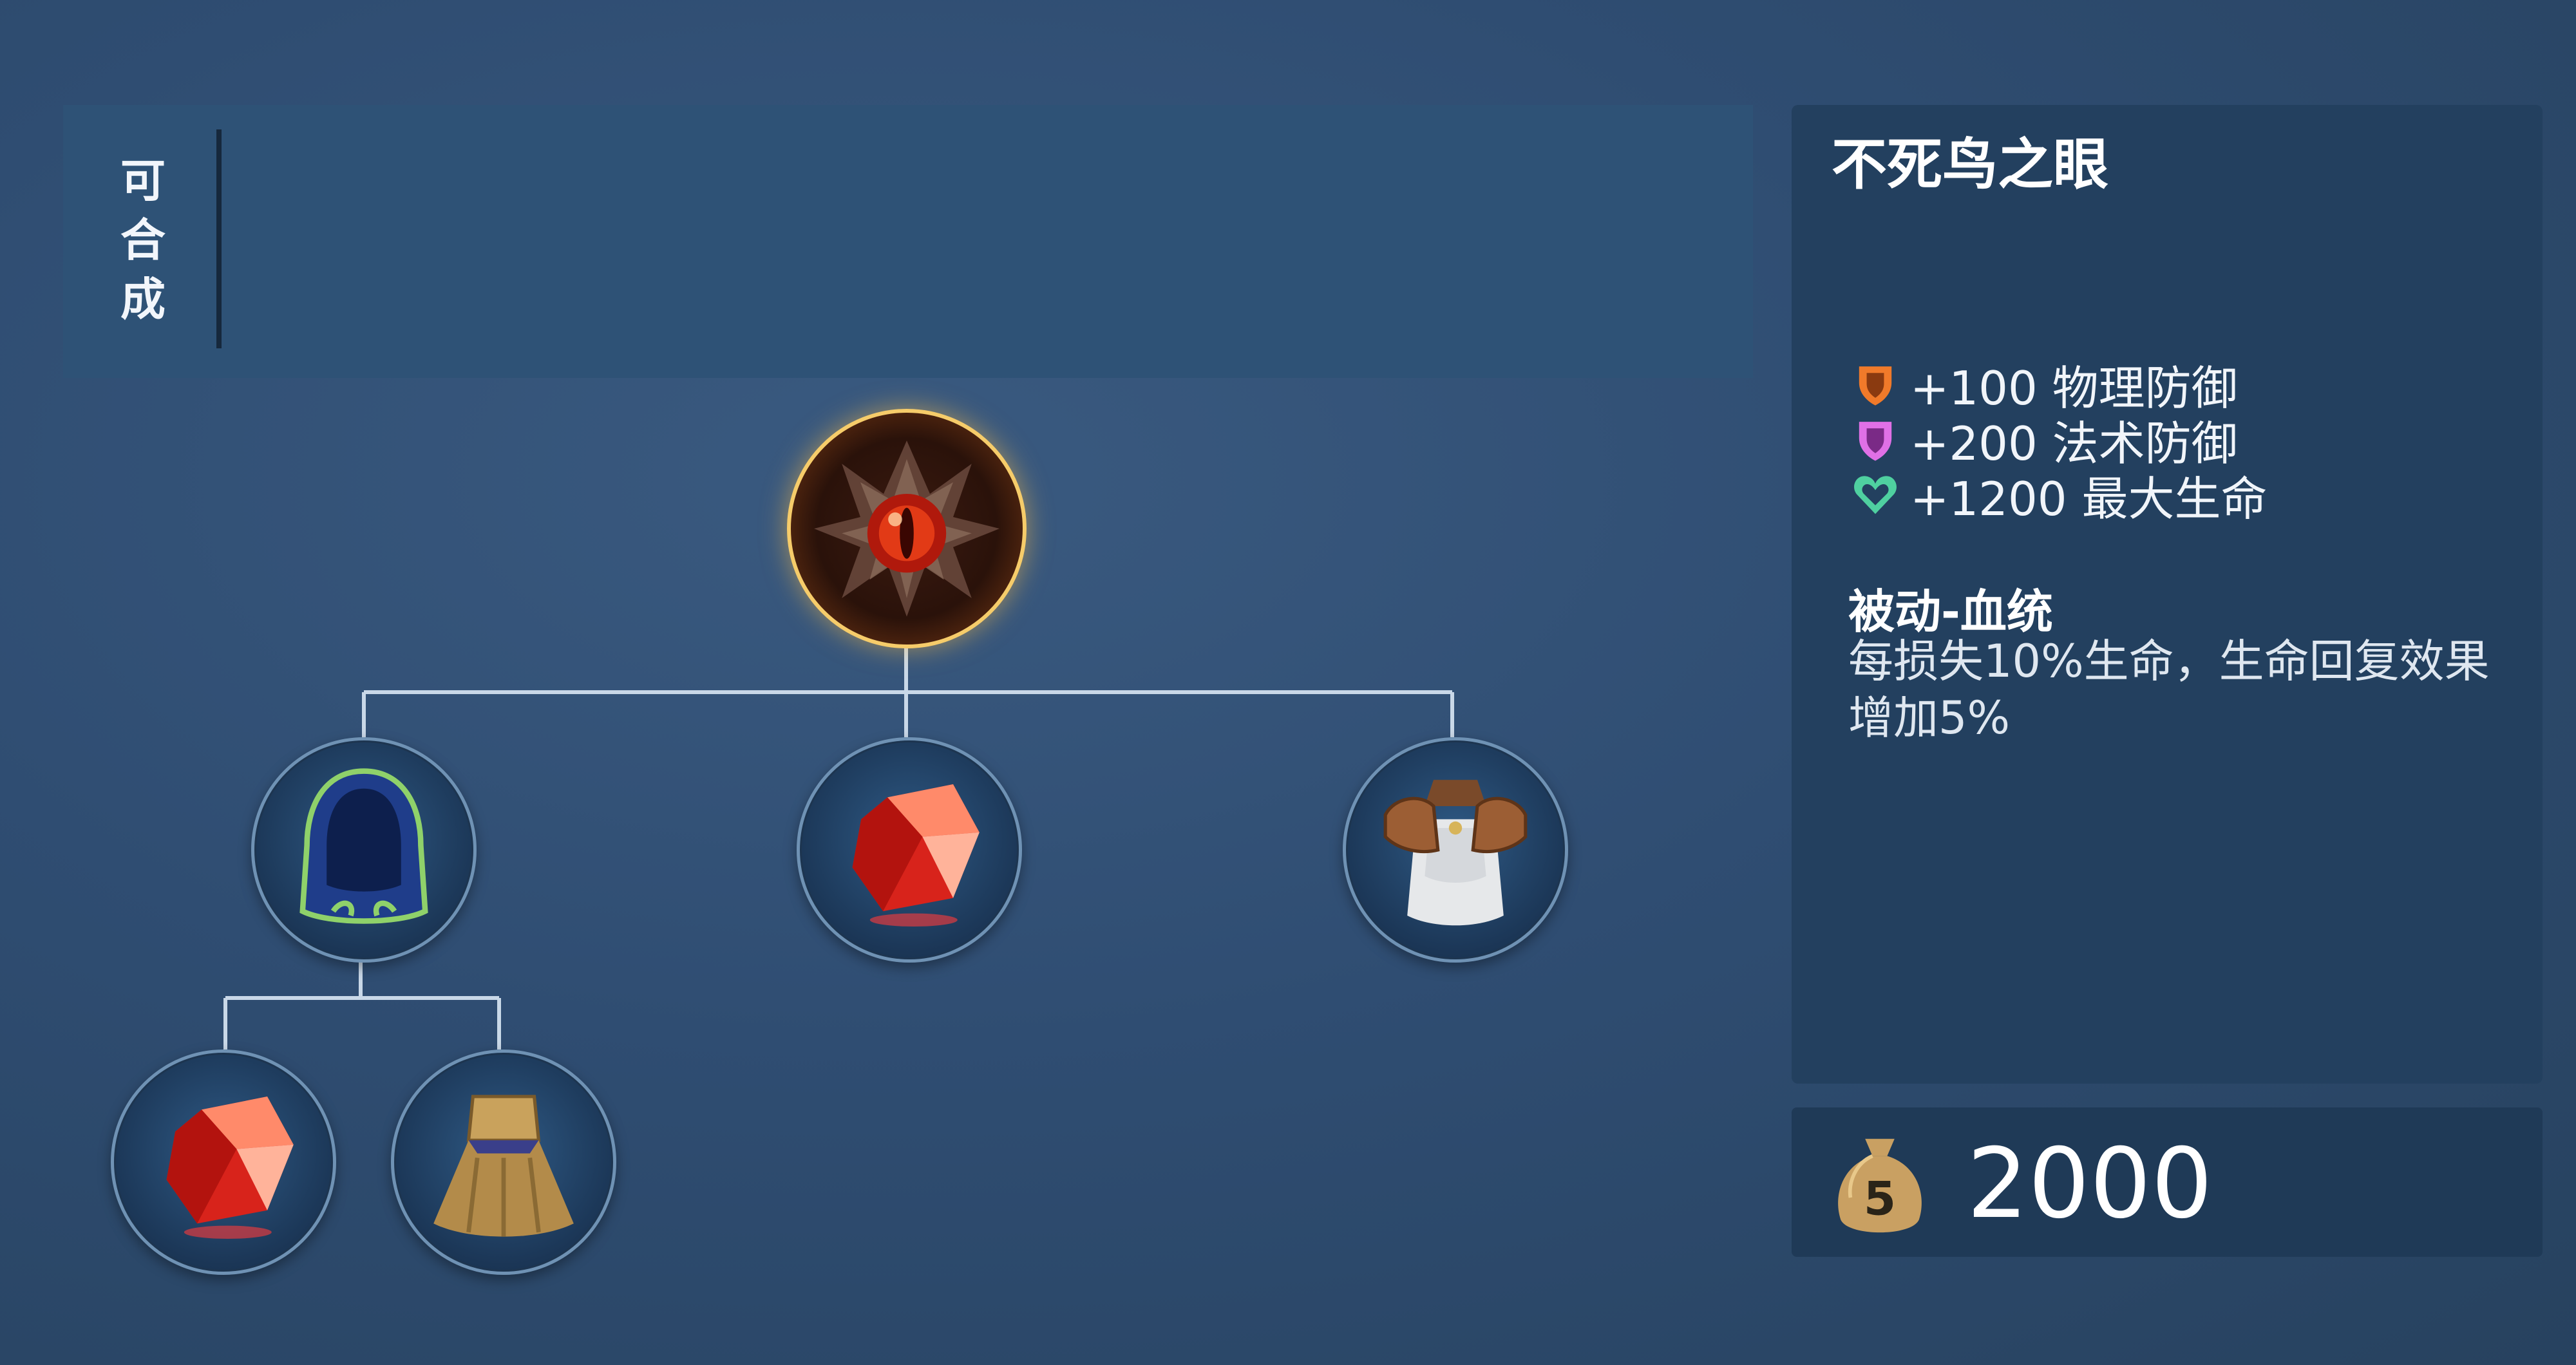  I want to click on price-value: 2000, so click(2090, 1184).